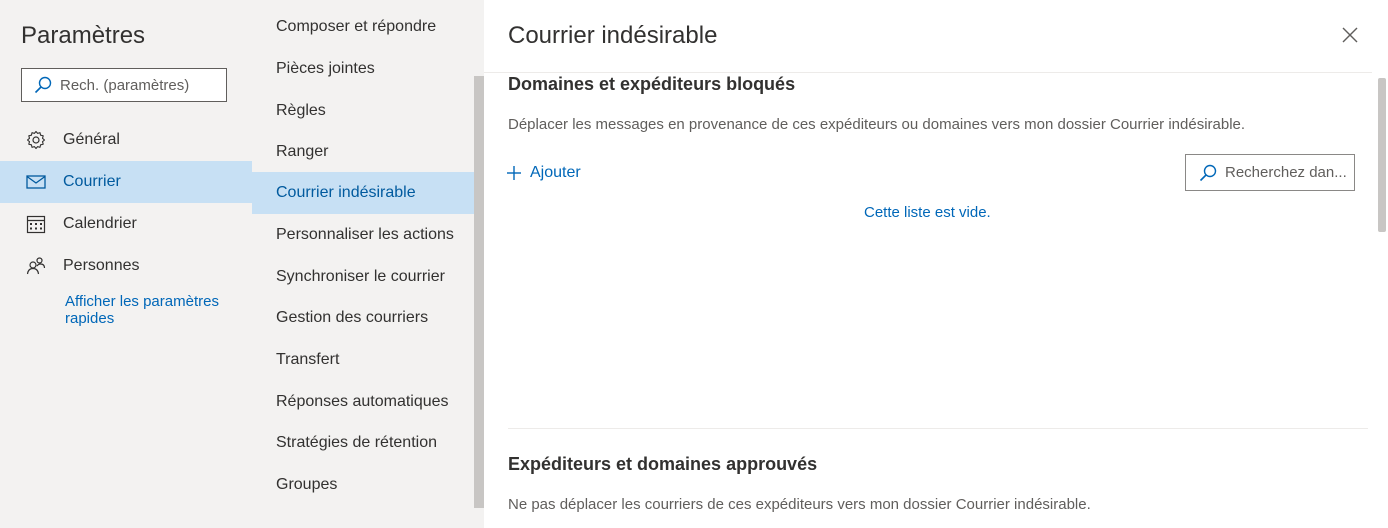 This screenshot has height=528, width=1388. Describe the element at coordinates (36, 182) in the screenshot. I see `mail-icon` at that location.